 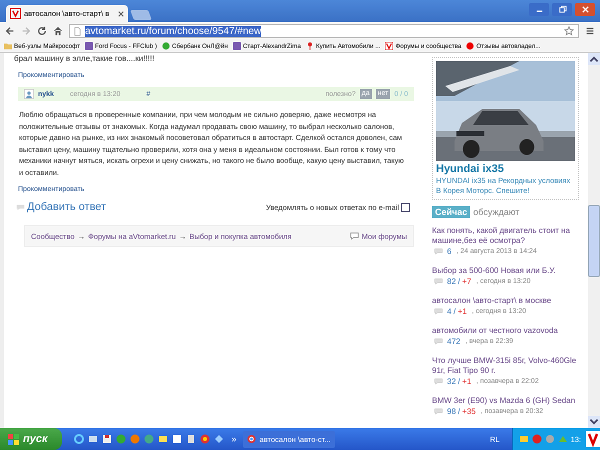 What do you see at coordinates (594, 59) in the screenshot?
I see `scroll-up-icon` at bounding box center [594, 59].